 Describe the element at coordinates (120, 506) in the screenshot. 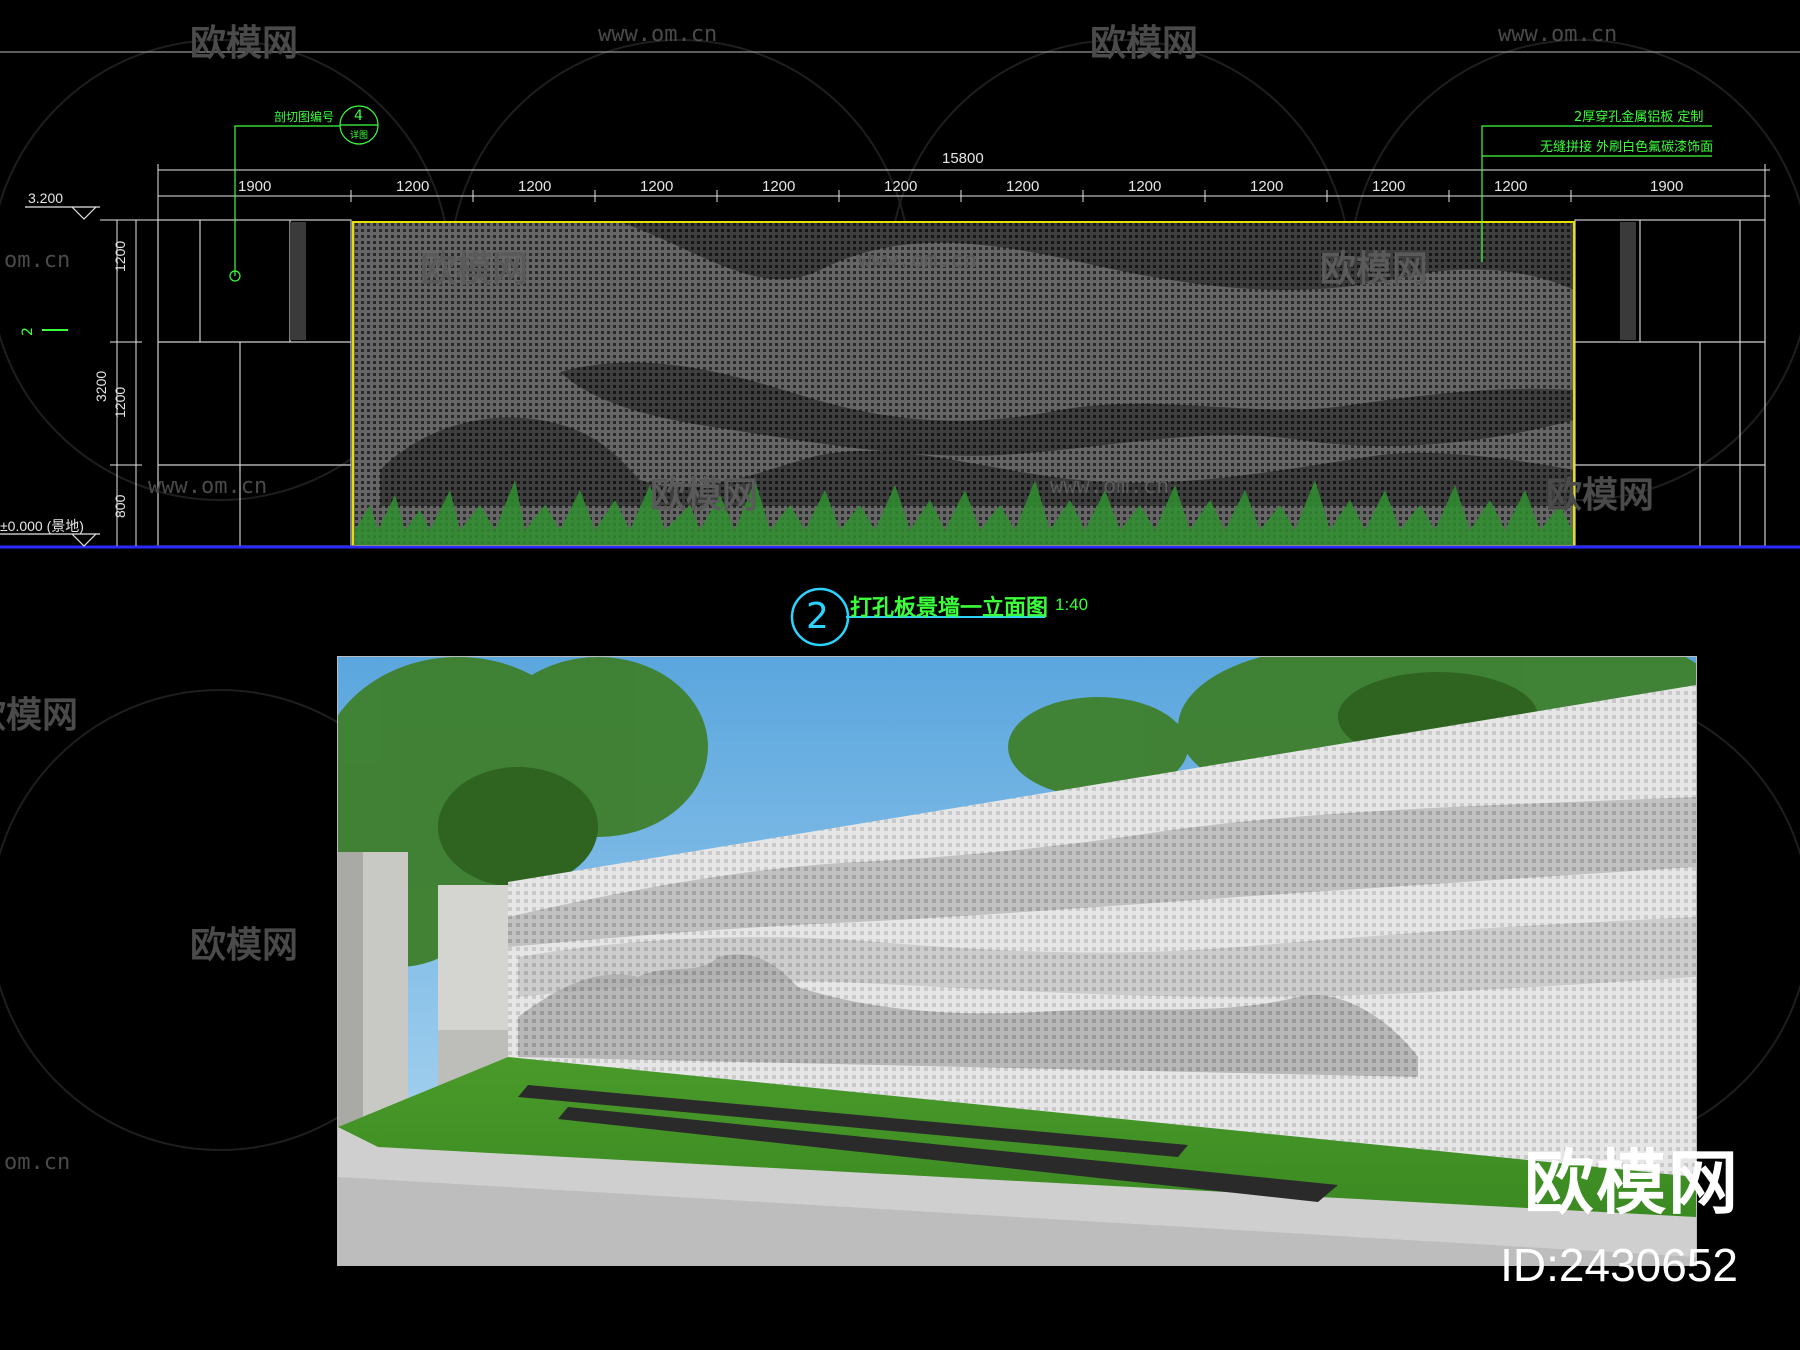

I see `height-dim: 800` at that location.